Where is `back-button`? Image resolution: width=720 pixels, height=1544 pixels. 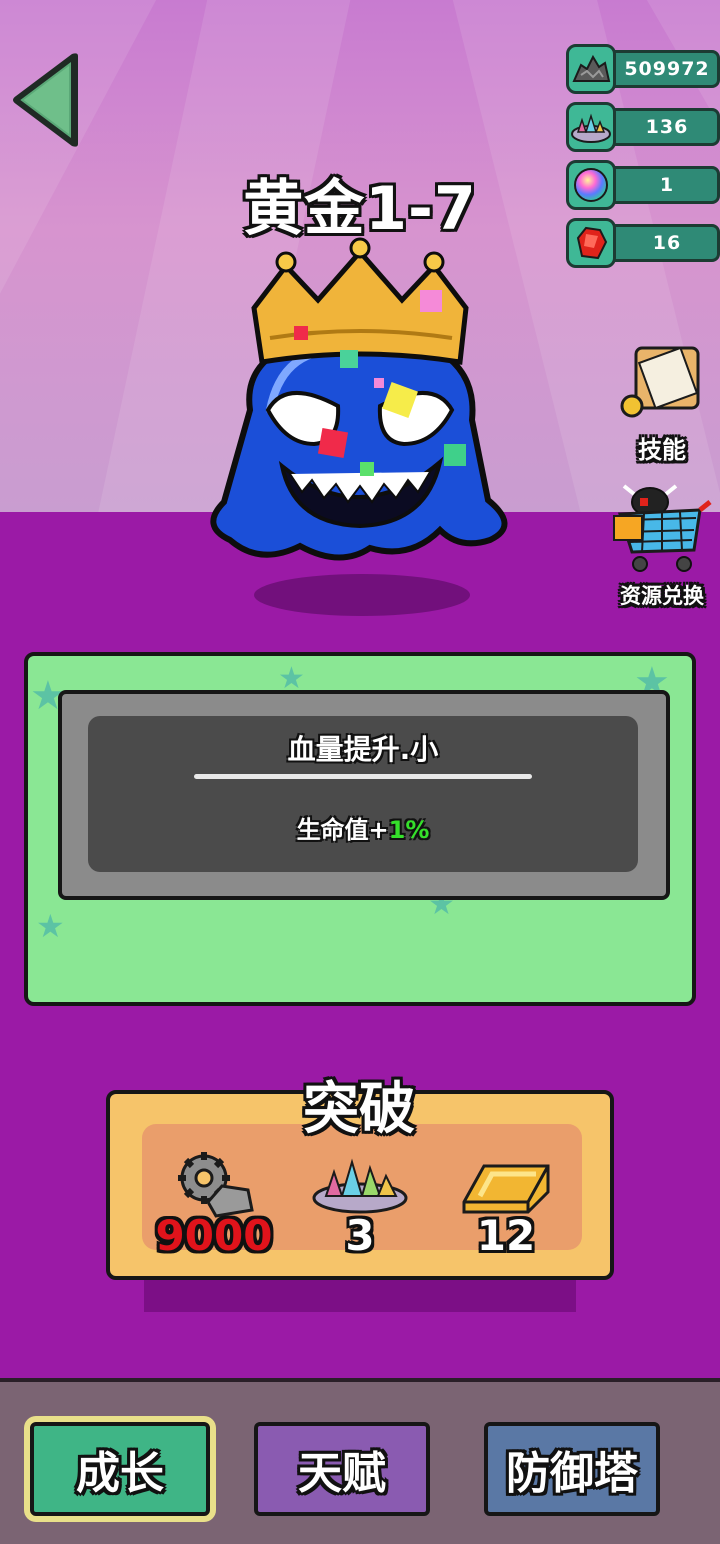
back-button is located at coordinates (46, 100).